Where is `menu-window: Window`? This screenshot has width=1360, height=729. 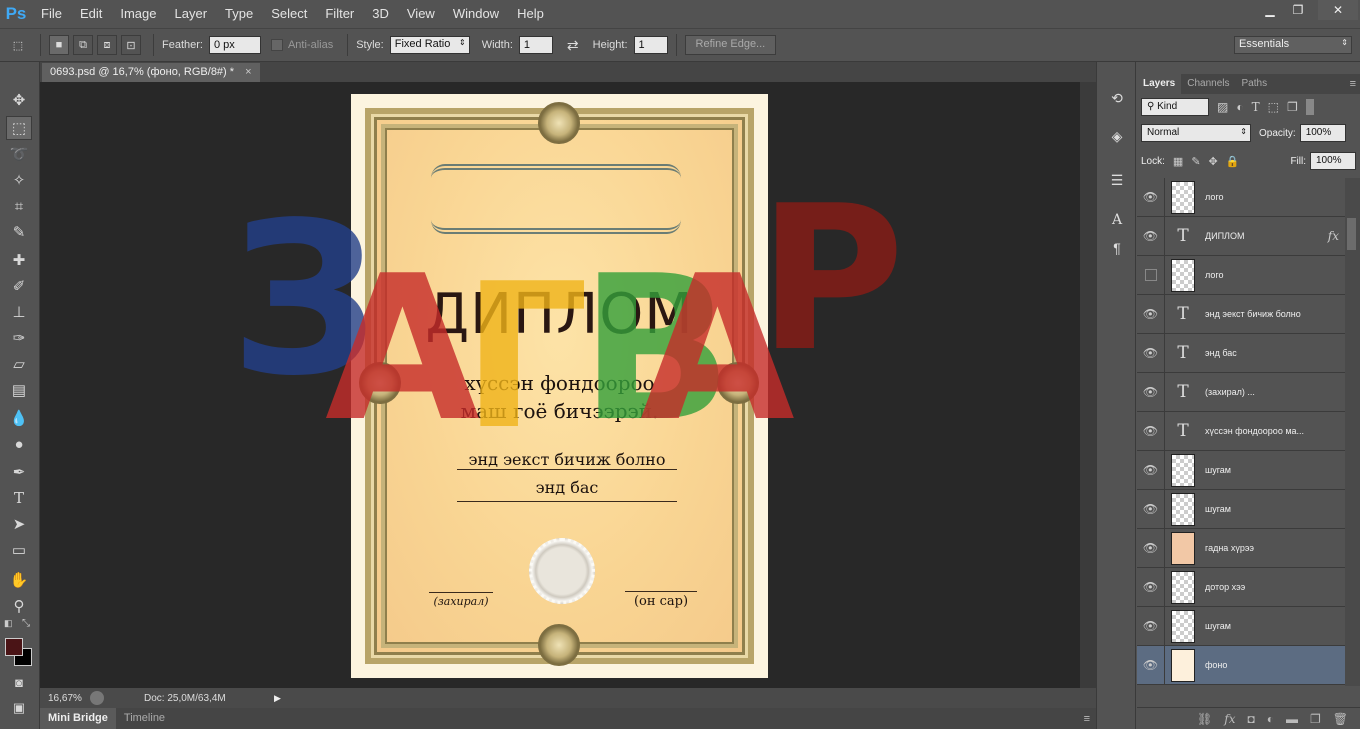 menu-window: Window is located at coordinates (476, 14).